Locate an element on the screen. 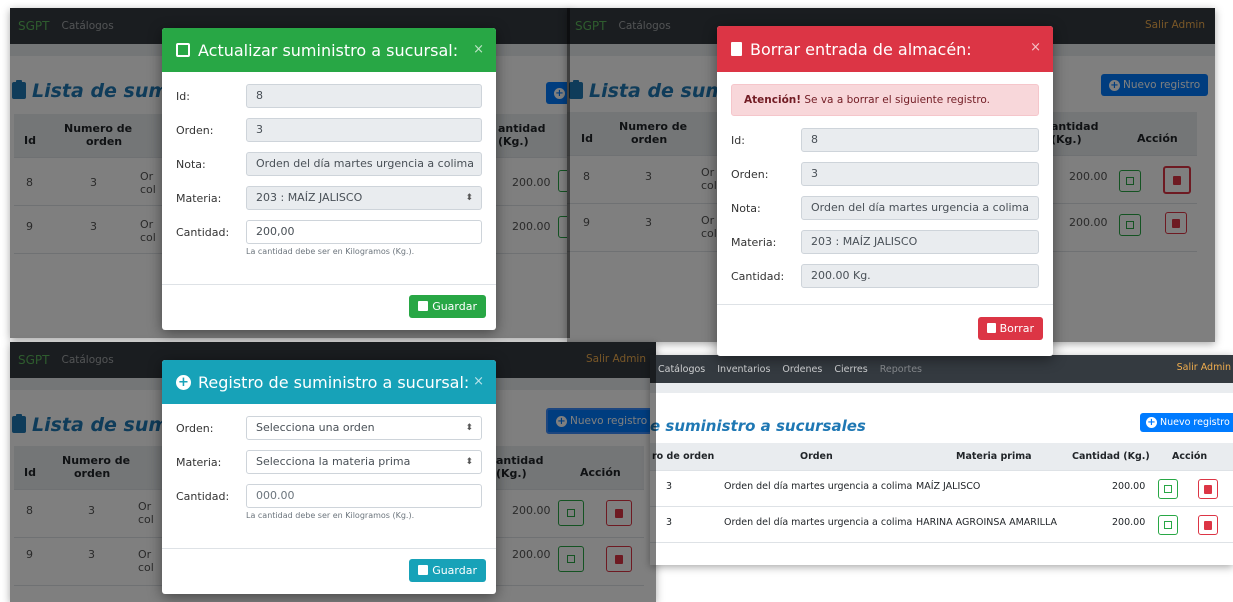 This screenshot has width=1233, height=602. material-select: 203 : MAÍZ JALISCO is located at coordinates (364, 198).